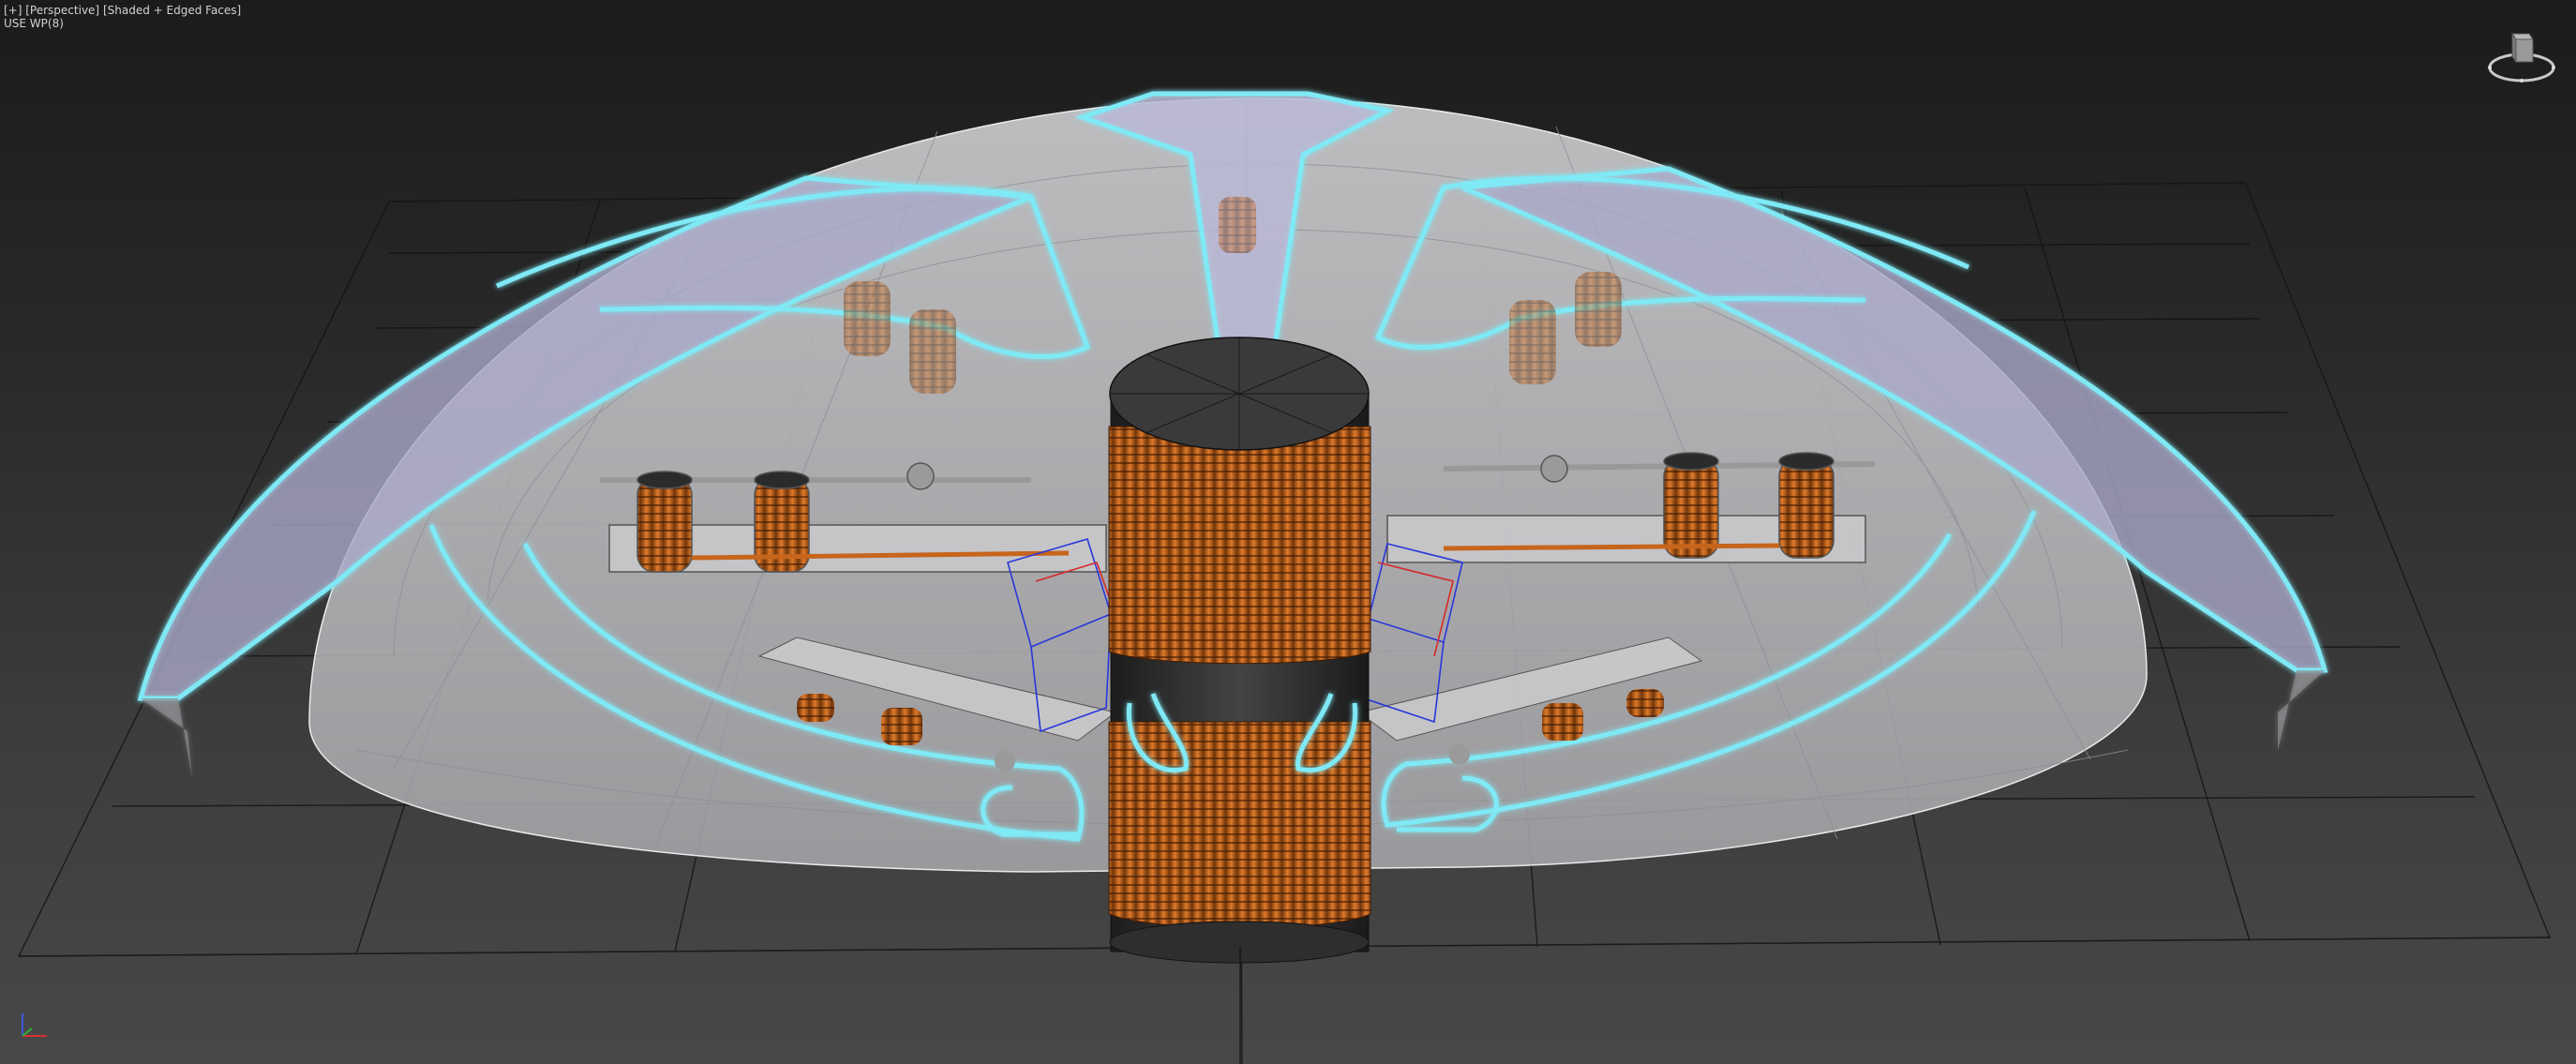 The image size is (2576, 1064). Describe the element at coordinates (34, 23) in the screenshot. I see `workplane-label: USE WP(8)` at that location.